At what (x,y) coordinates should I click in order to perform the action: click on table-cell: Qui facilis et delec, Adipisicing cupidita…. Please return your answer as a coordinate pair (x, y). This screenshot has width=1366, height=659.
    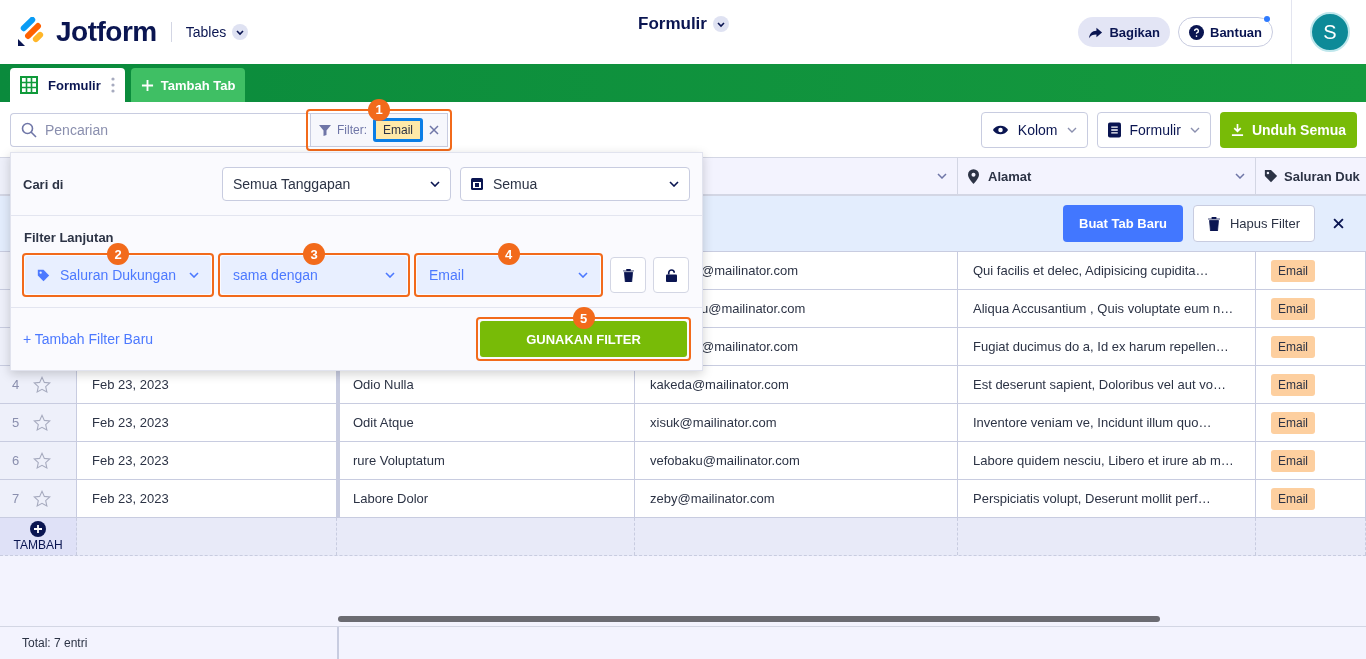
    Looking at the image, I should click on (1091, 270).